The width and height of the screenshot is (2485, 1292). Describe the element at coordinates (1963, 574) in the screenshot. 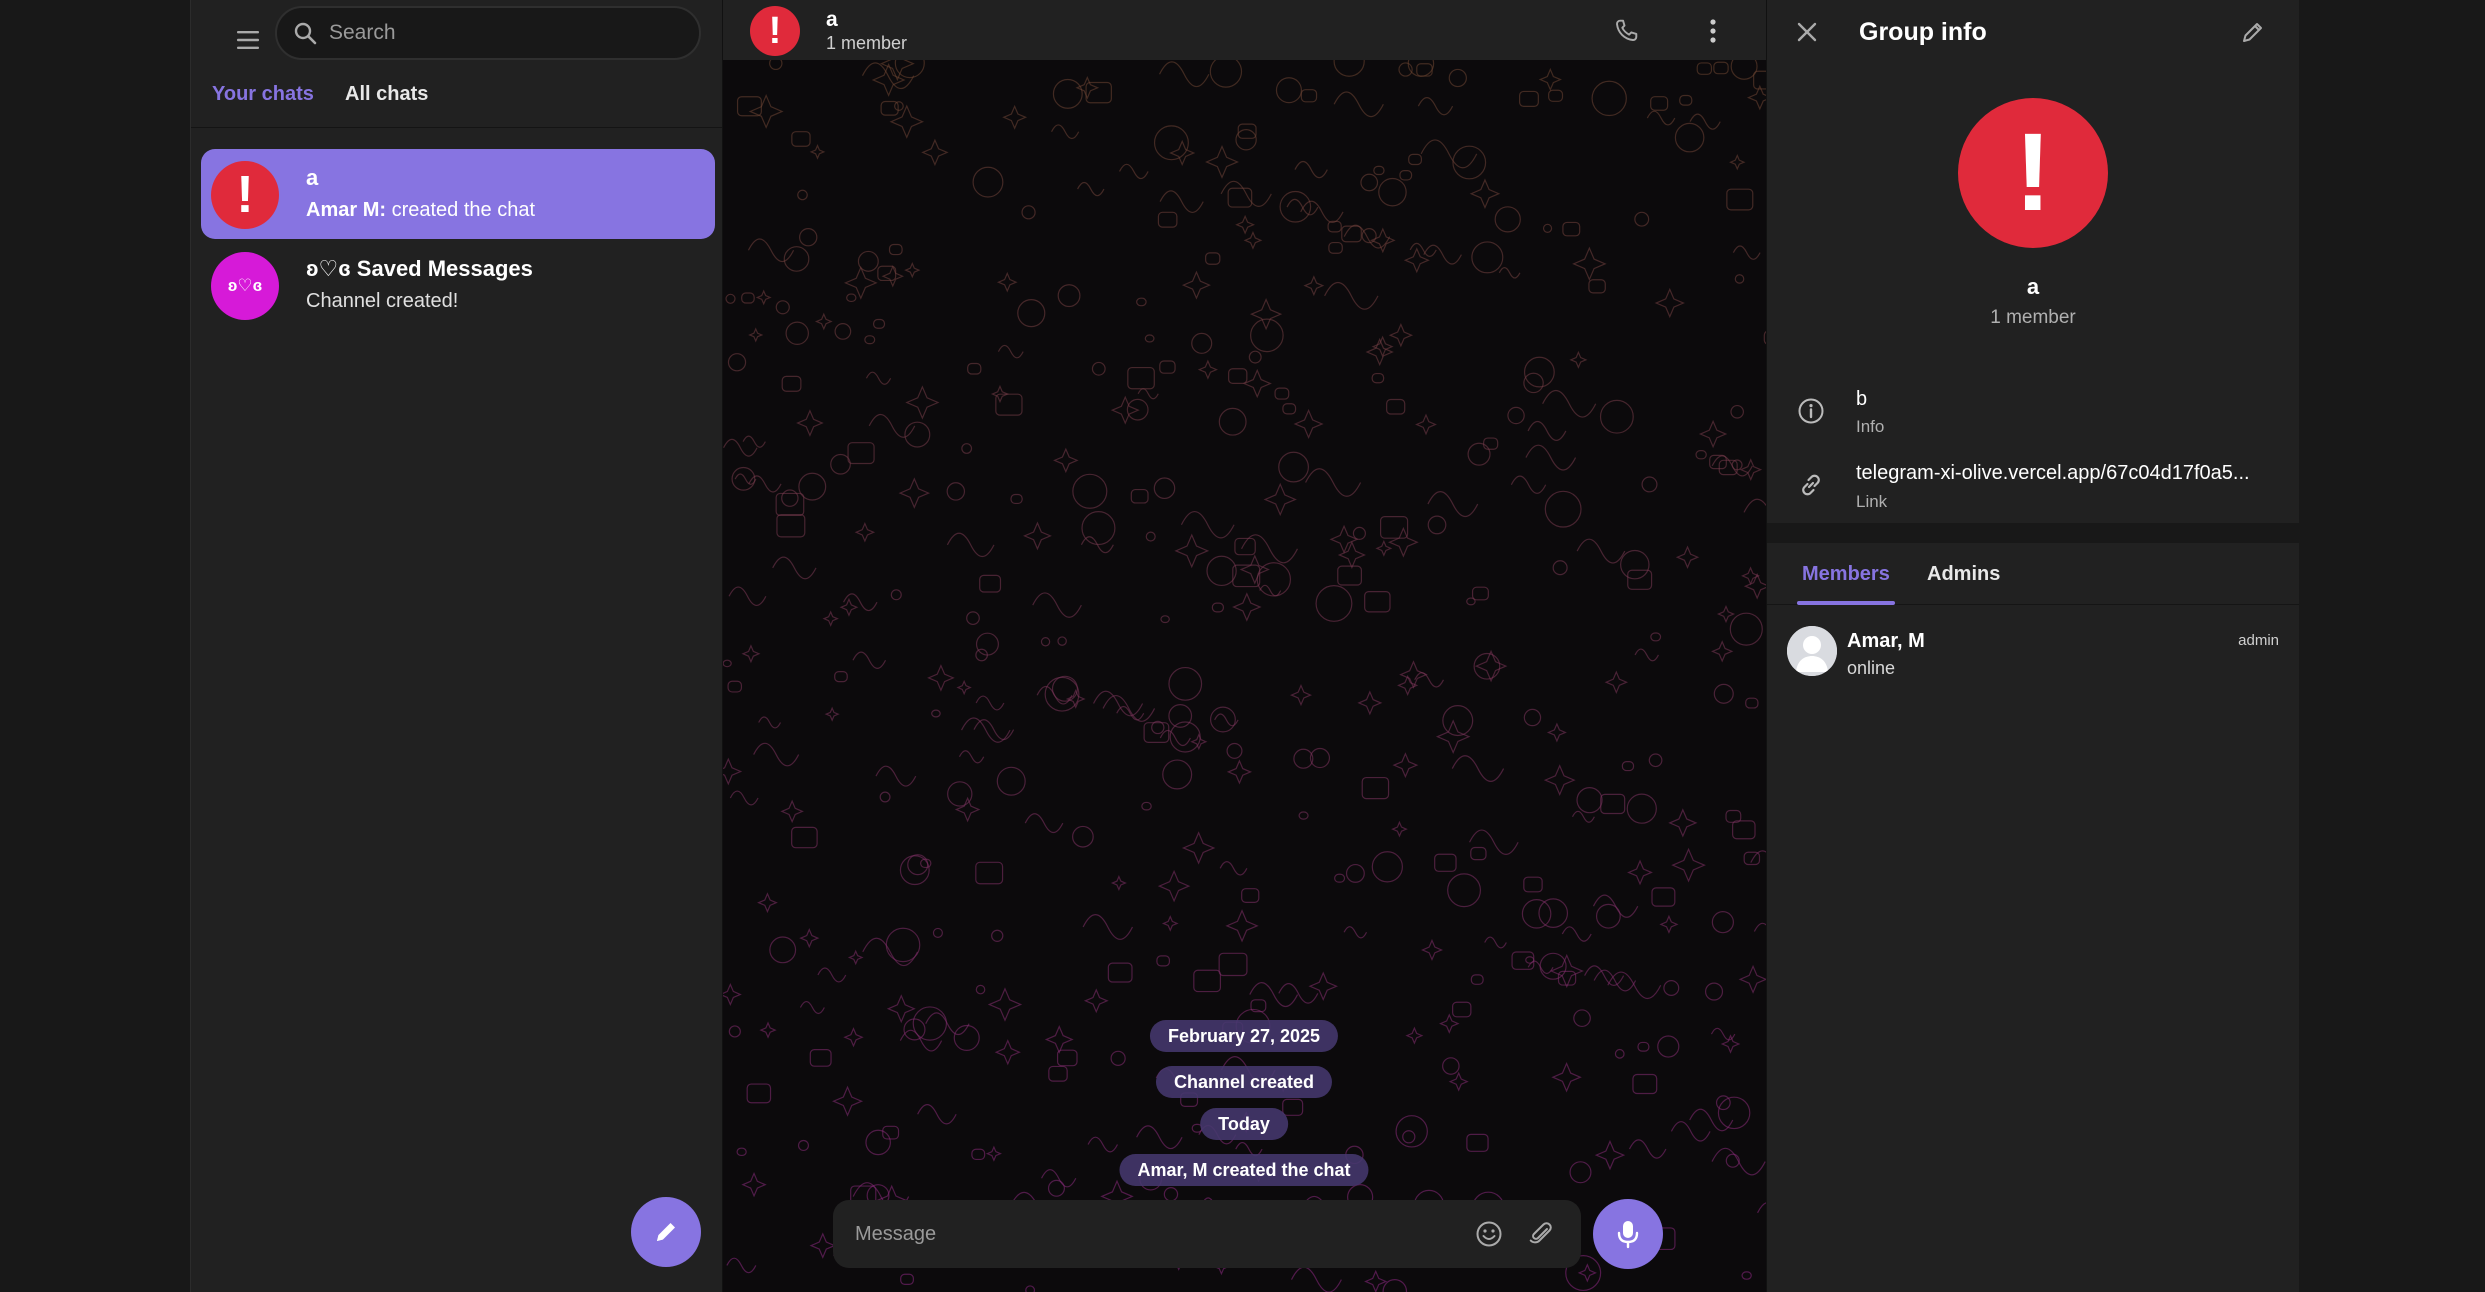

I see `tab-admins: Admins` at that location.